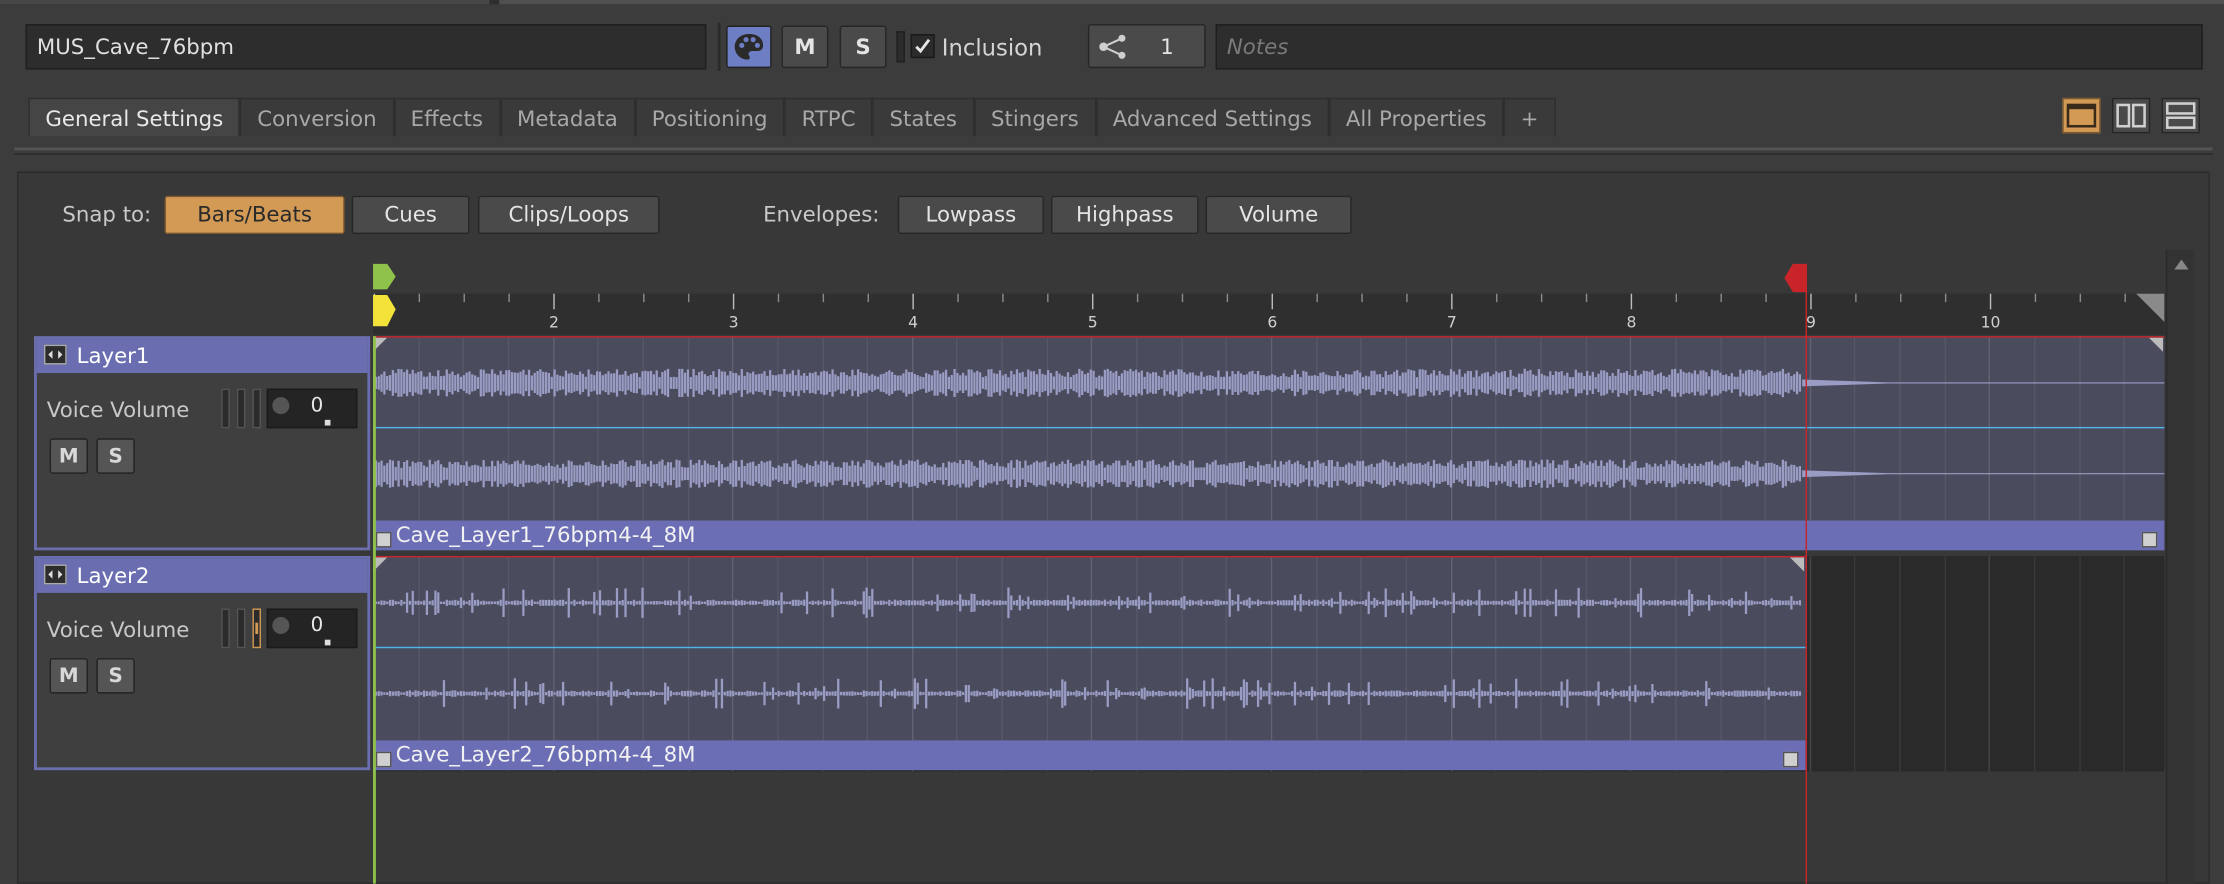 The height and width of the screenshot is (884, 2224). Describe the element at coordinates (2131, 115) in the screenshot. I see `layout-split-vertical-button` at that location.